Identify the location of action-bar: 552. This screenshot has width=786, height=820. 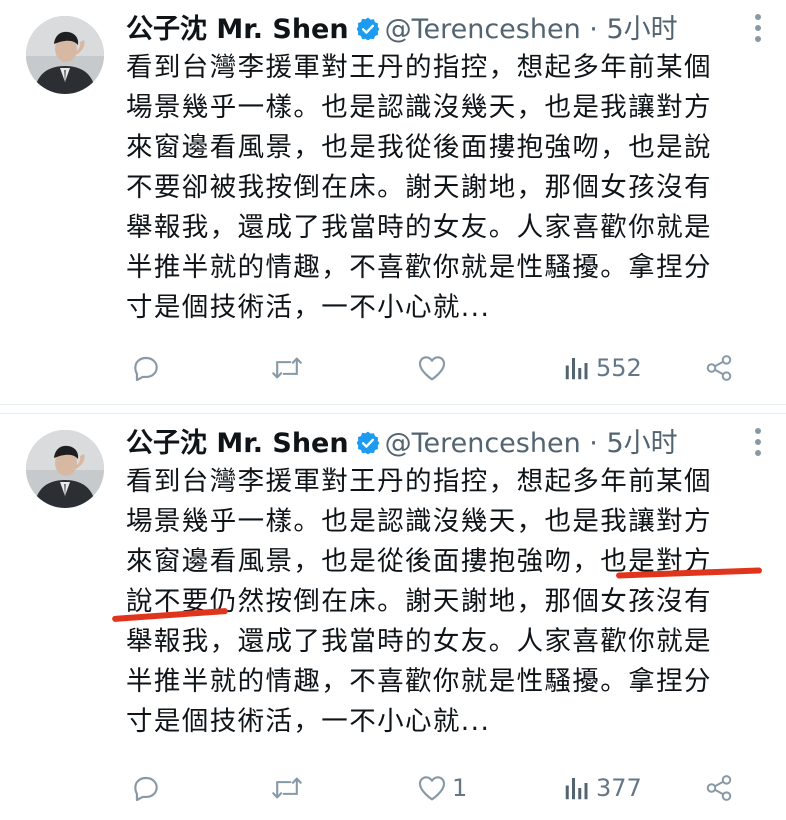
(446, 368).